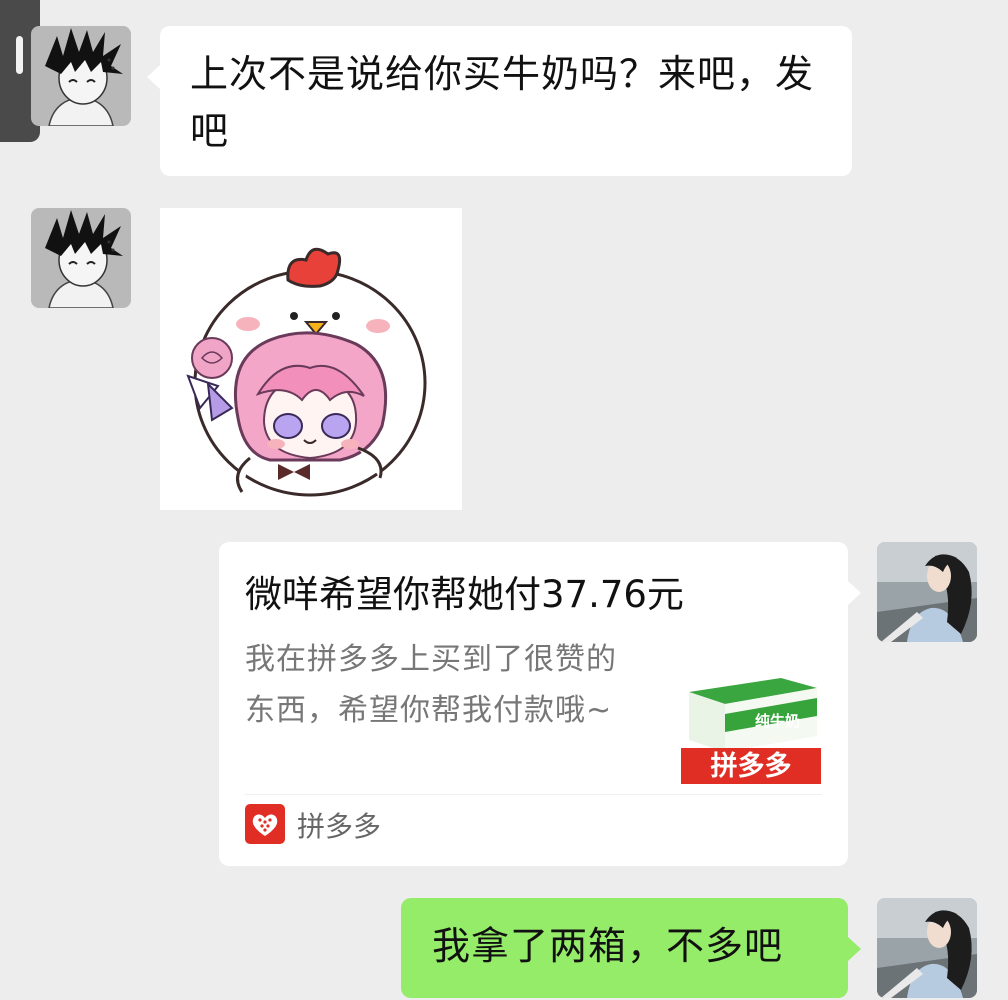 The height and width of the screenshot is (1000, 1008). Describe the element at coordinates (306, 372) in the screenshot. I see `pink-hair-girl-chicken-hat-sticker` at that location.